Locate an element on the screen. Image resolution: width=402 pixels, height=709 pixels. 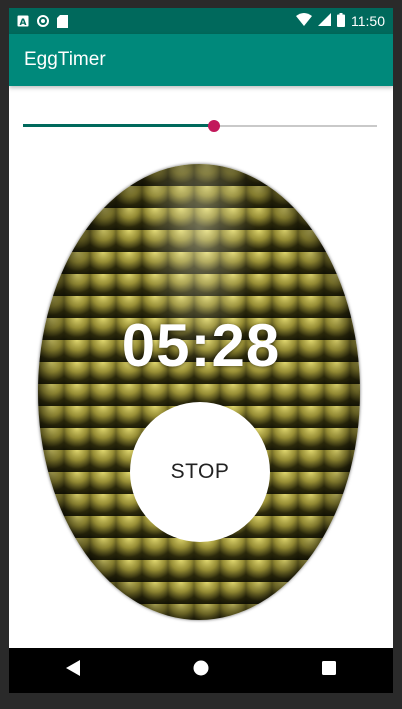
circle-notification-icon is located at coordinates (43, 21).